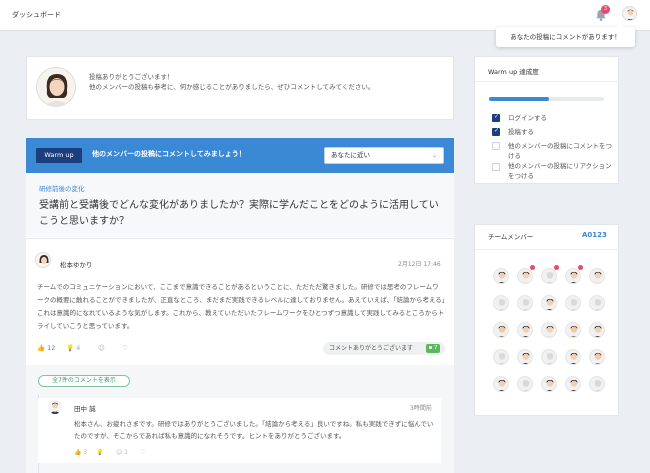 Image resolution: width=650 pixels, height=473 pixels. I want to click on task-label-post: 投稿する, so click(521, 132).